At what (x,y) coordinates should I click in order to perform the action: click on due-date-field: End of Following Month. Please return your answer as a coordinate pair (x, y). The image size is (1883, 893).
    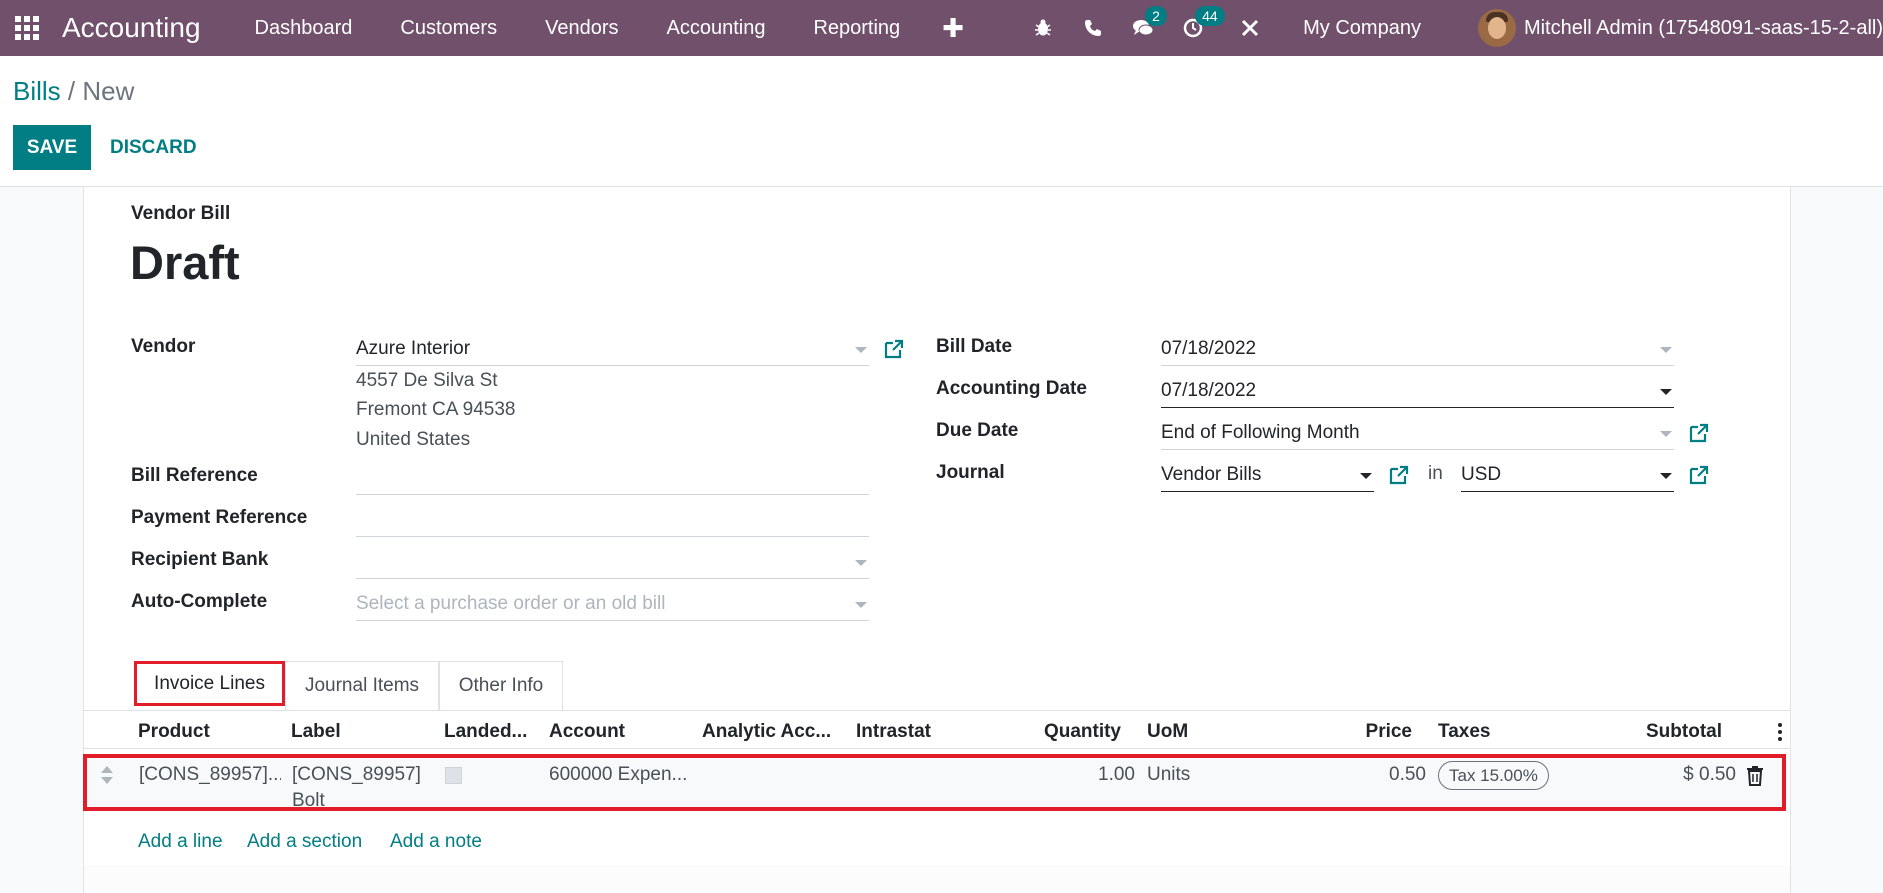
    Looking at the image, I should click on (1417, 433).